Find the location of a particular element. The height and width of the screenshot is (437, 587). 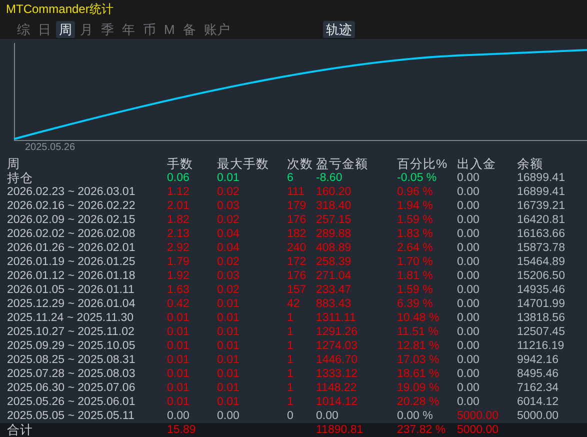

period-tab: 月 is located at coordinates (86, 29).